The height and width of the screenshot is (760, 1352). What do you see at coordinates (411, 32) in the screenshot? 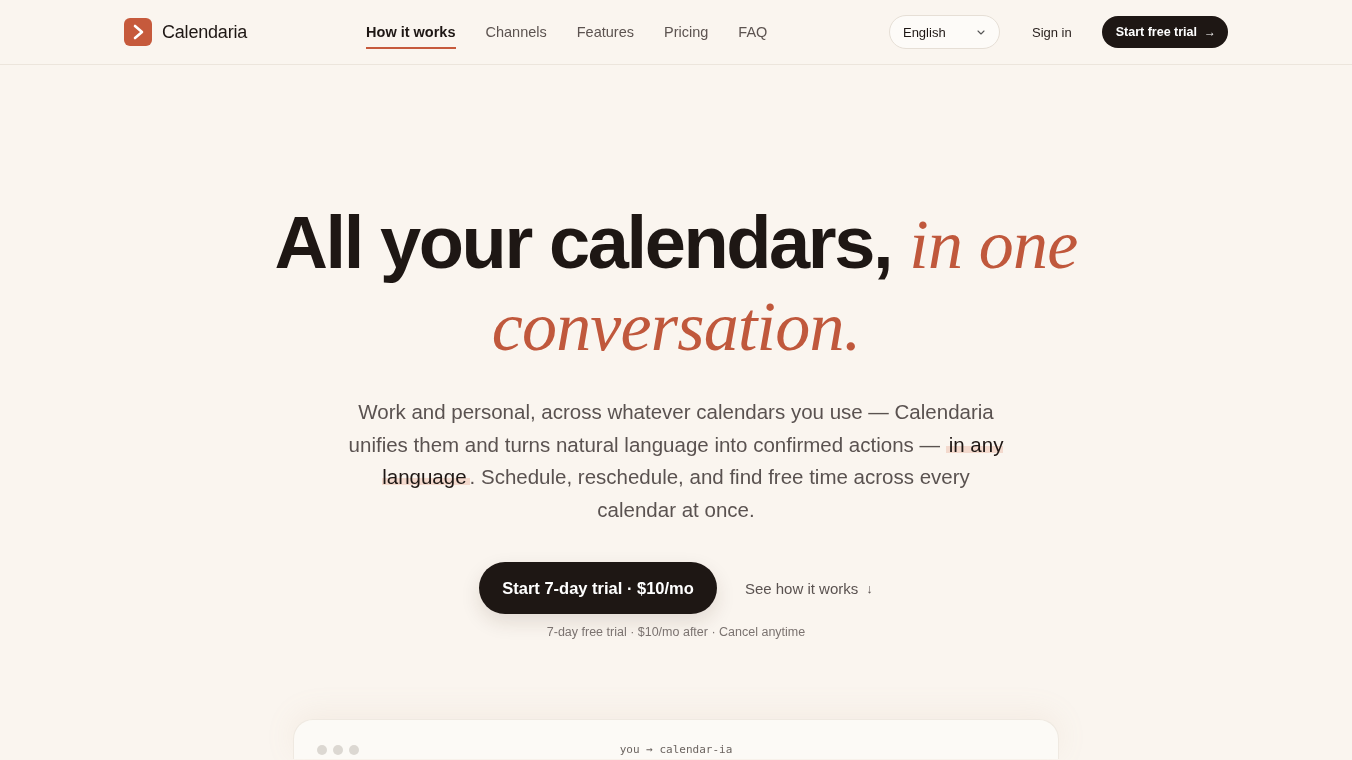
I see `nav-link: How it works` at bounding box center [411, 32].